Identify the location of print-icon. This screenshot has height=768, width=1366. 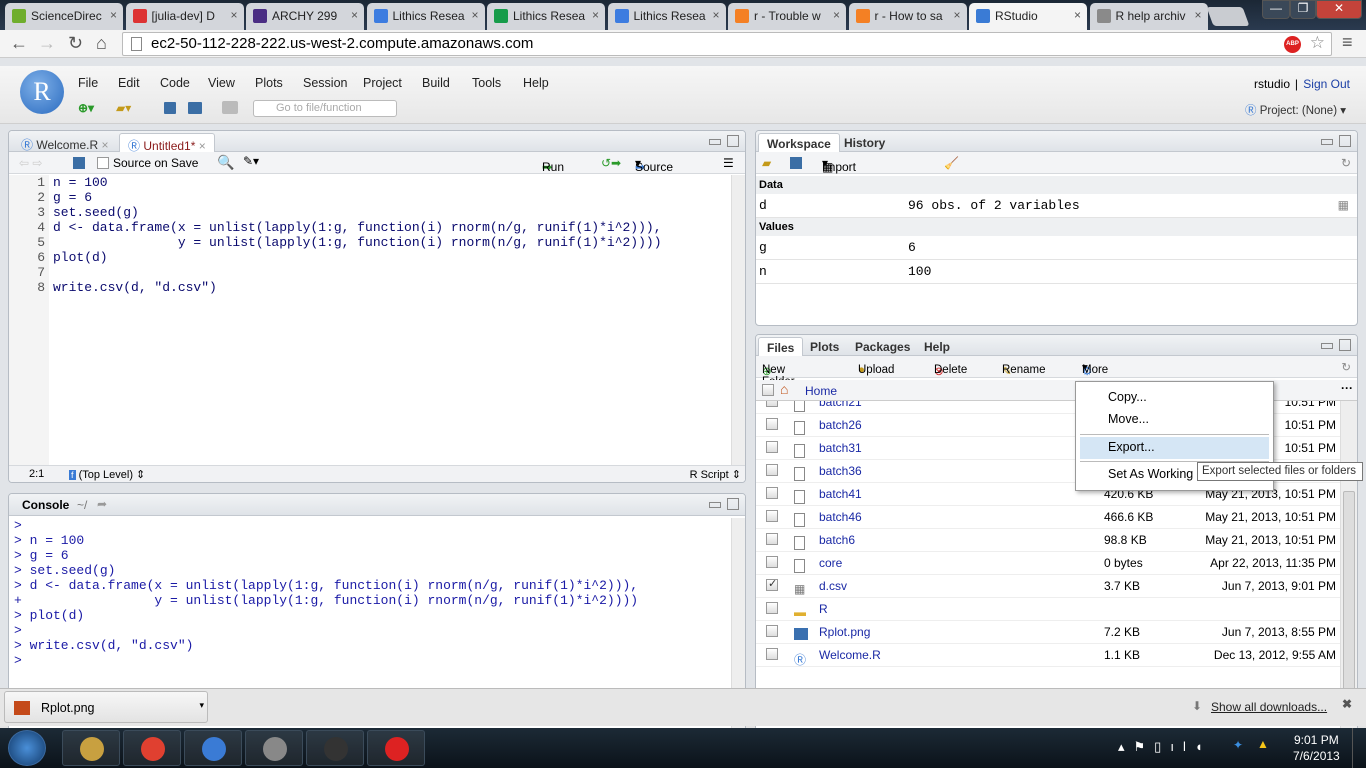
(230, 107).